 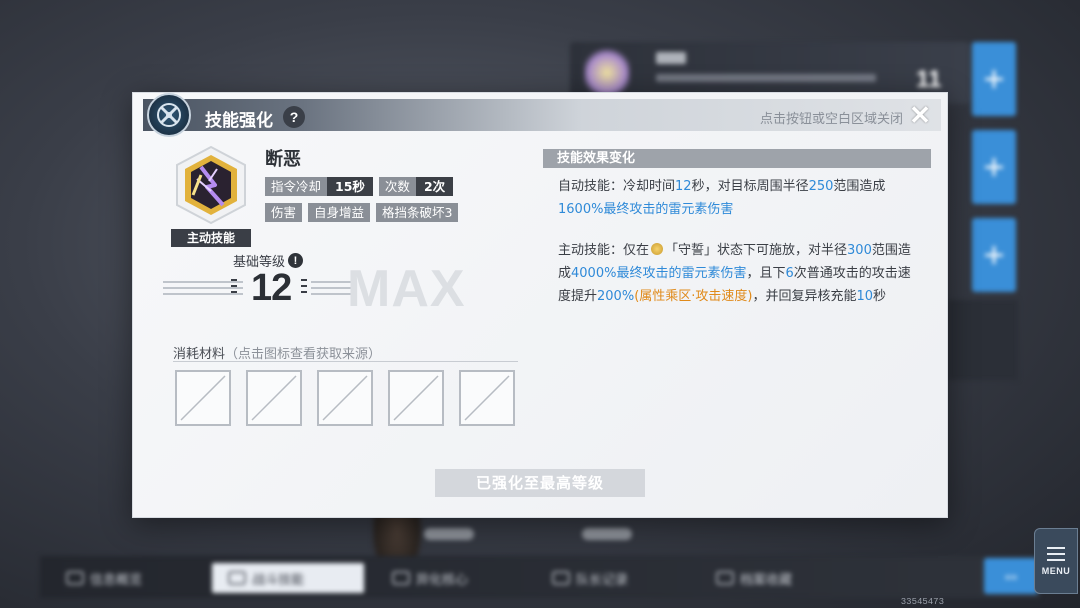 What do you see at coordinates (590, 578) in the screenshot?
I see `bg-tab-3: 队长记录` at bounding box center [590, 578].